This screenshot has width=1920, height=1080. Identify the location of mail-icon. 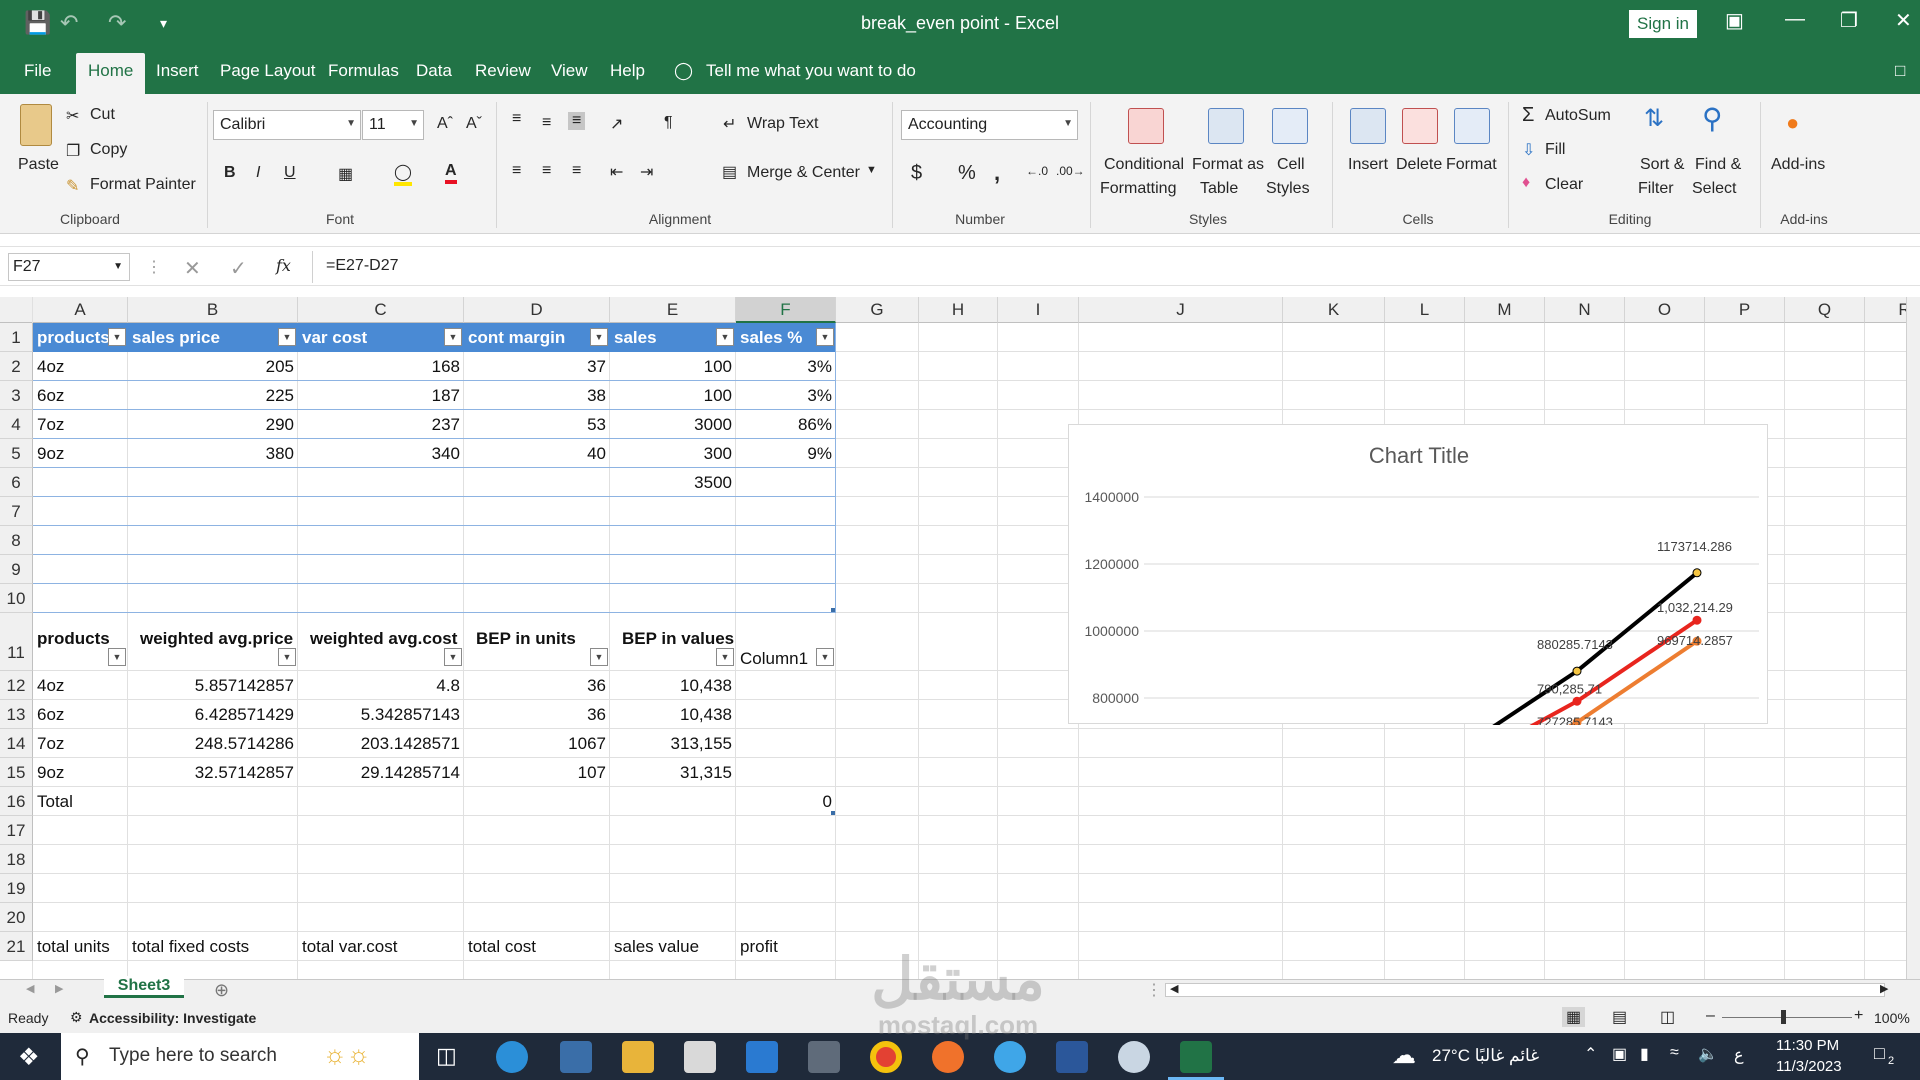
(762, 1057).